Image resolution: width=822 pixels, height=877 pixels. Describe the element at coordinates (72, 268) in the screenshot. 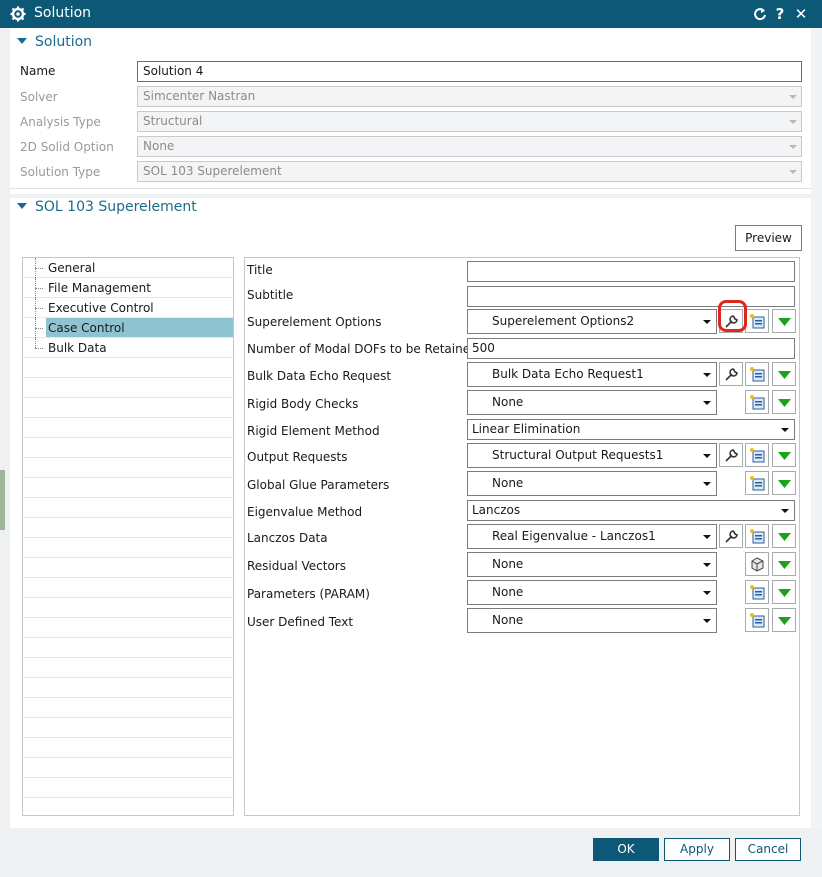

I see `tree-item-label: General` at that location.